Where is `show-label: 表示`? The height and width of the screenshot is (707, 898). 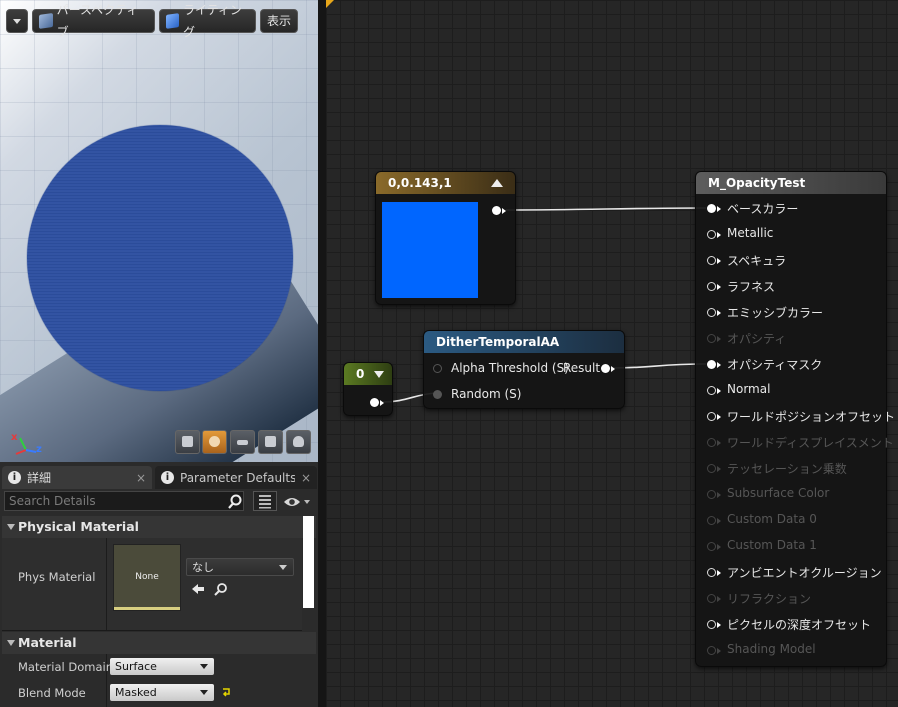
show-label: 表示 is located at coordinates (279, 21).